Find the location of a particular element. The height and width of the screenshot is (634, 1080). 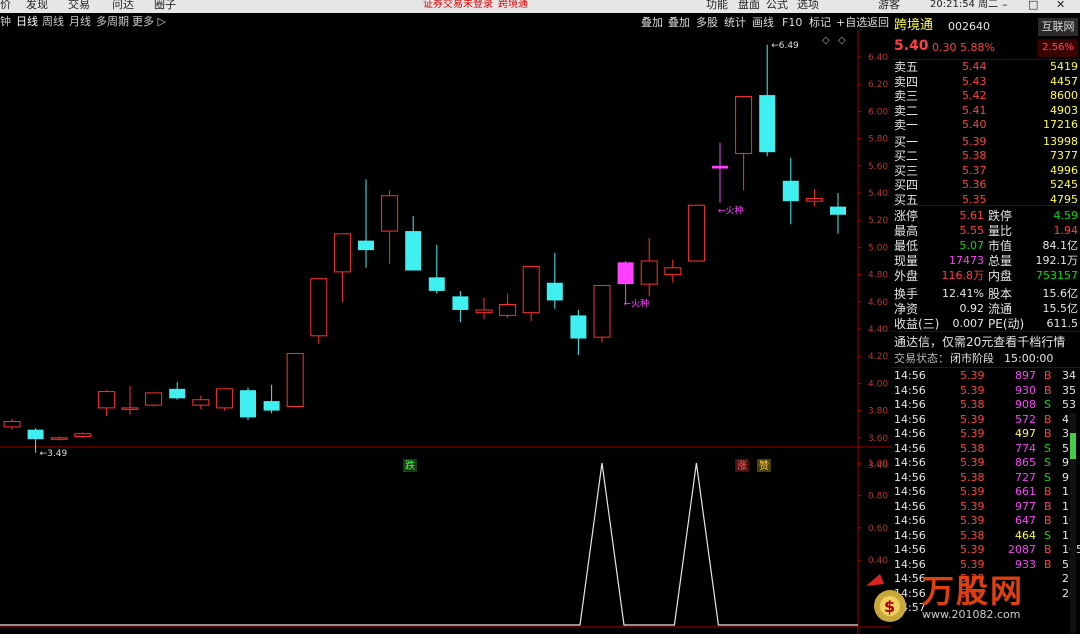

order-book-label: 卖五 is located at coordinates (906, 67).